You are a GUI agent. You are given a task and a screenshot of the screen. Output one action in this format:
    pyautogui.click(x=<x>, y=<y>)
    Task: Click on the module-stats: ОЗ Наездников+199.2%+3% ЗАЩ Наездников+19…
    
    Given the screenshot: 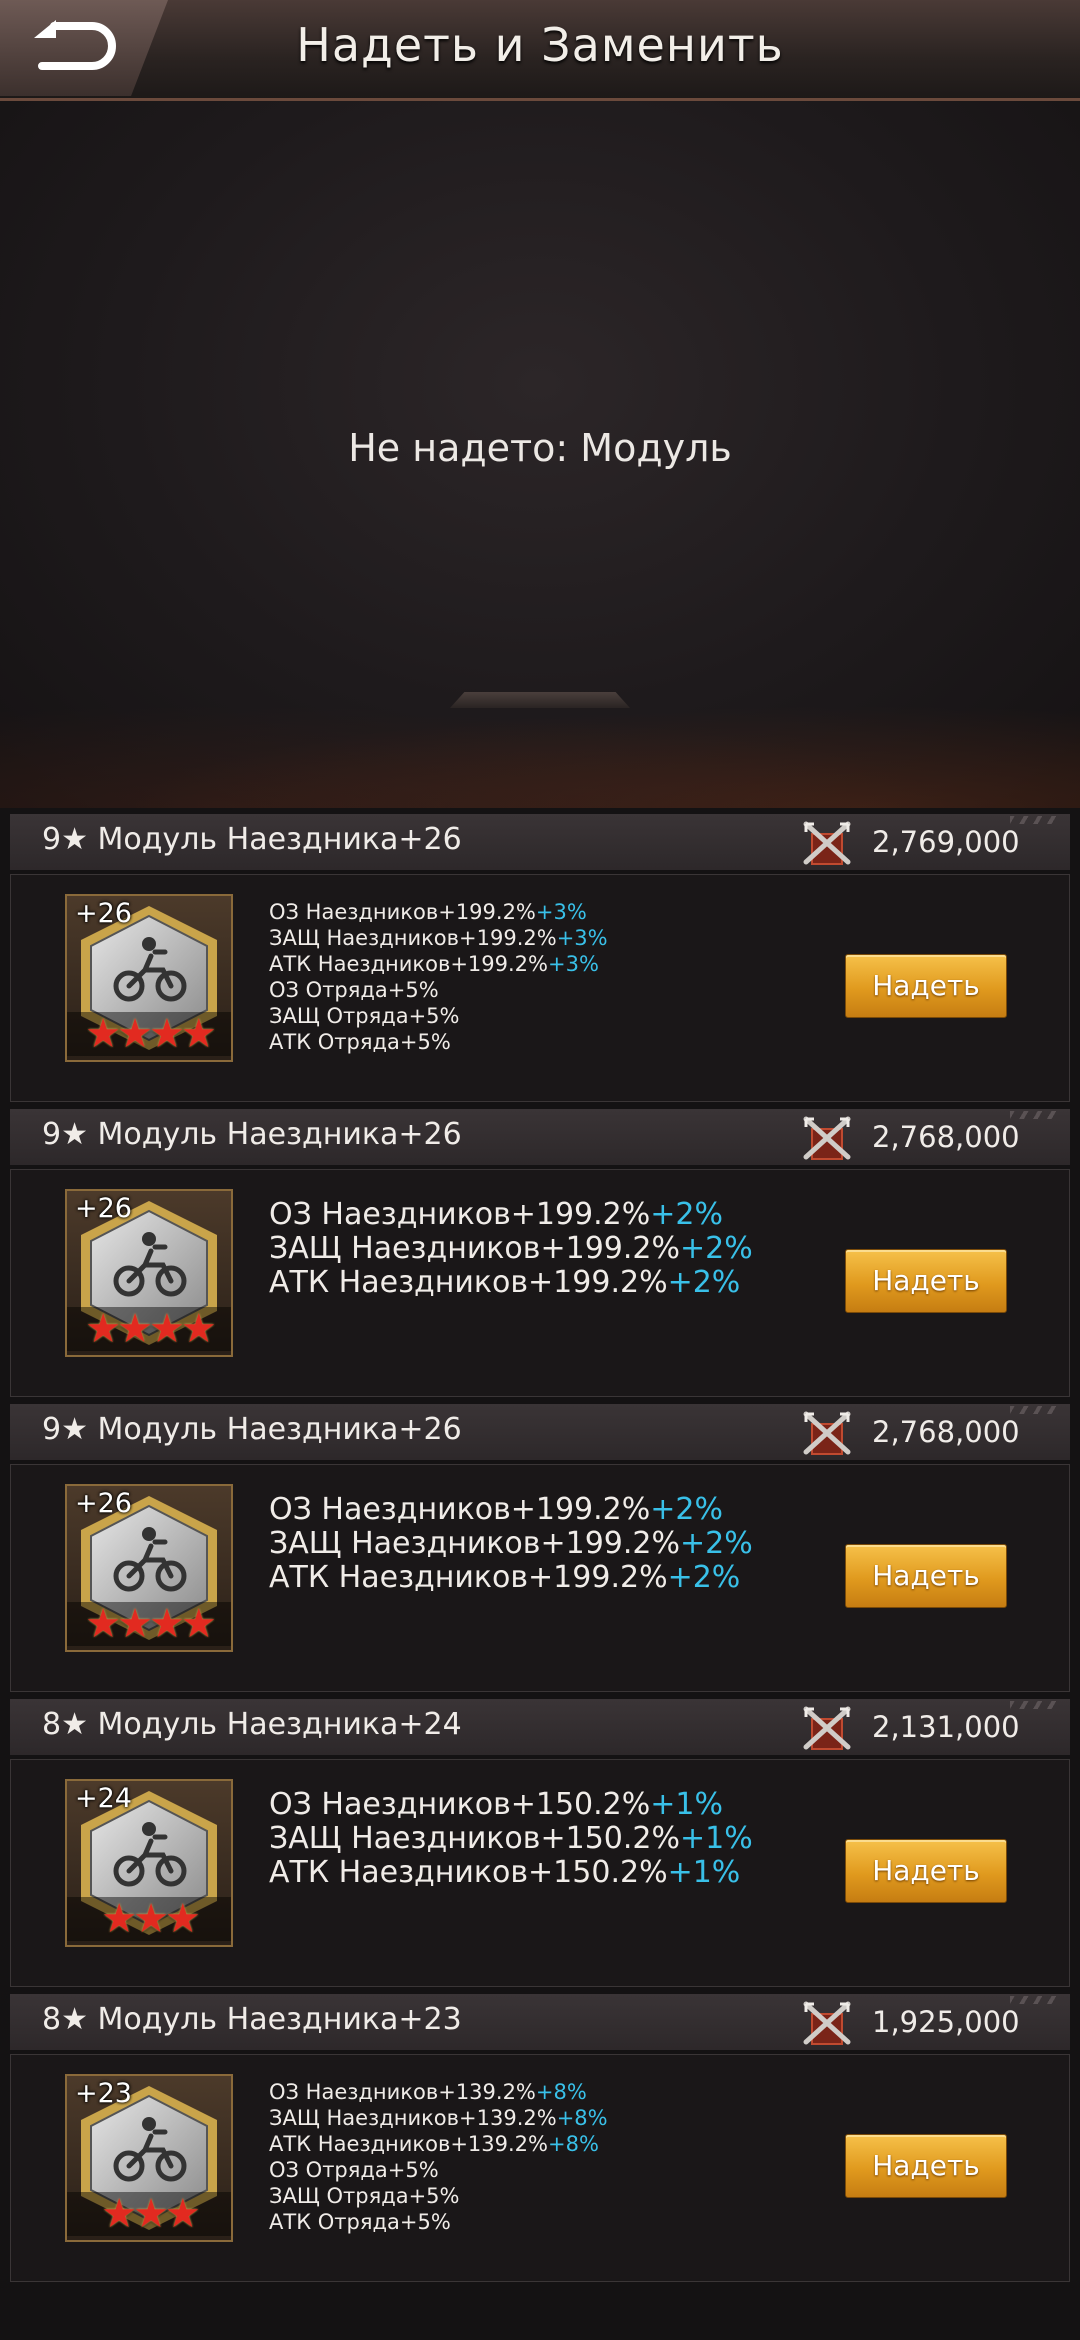 What is the action you would take?
    pyautogui.click(x=438, y=977)
    